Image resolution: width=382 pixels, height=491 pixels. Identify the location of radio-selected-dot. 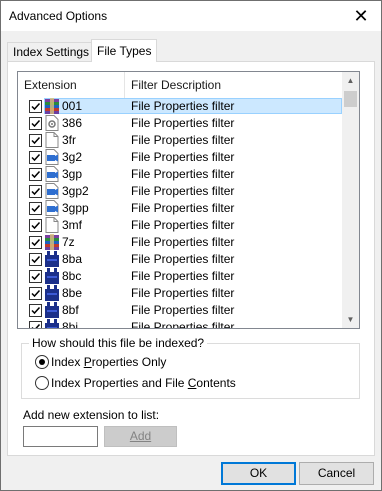
(42, 362).